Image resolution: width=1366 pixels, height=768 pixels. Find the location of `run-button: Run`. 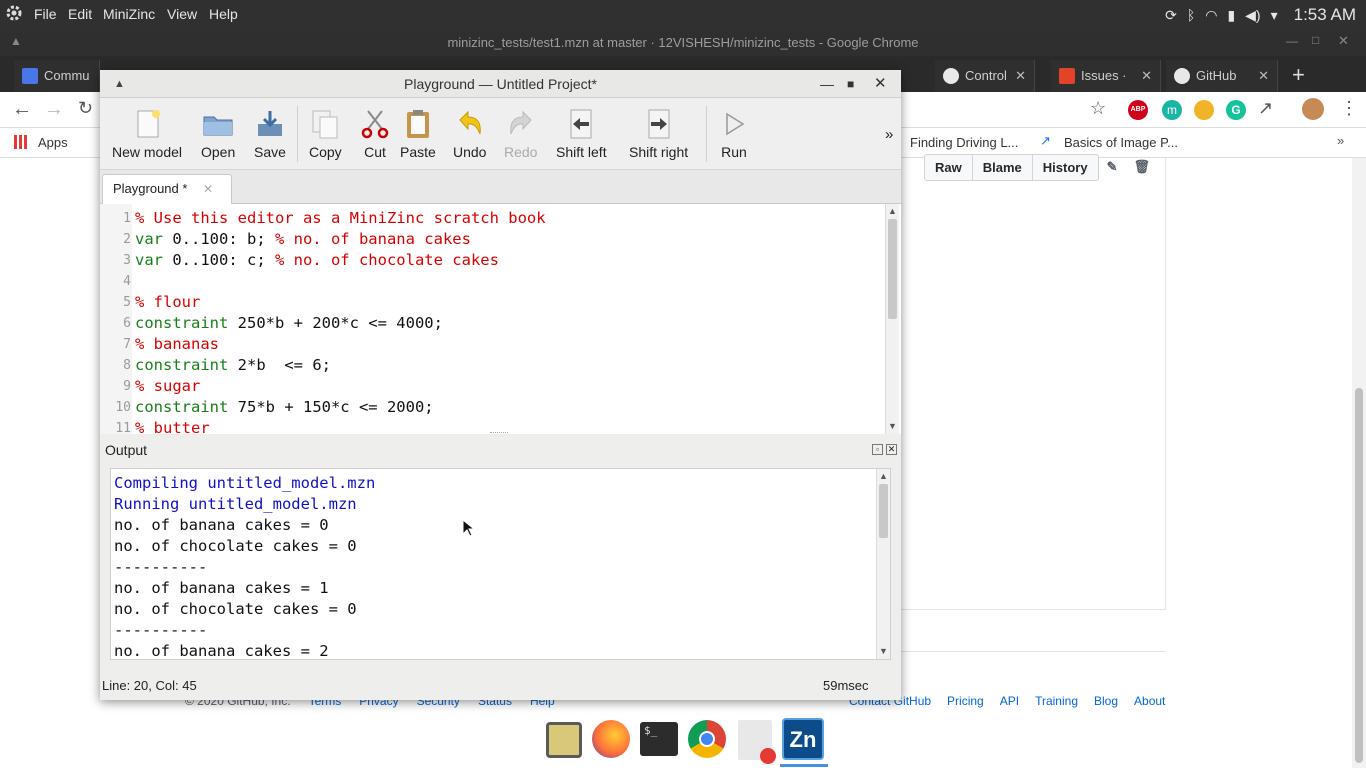

run-button: Run is located at coordinates (734, 134).